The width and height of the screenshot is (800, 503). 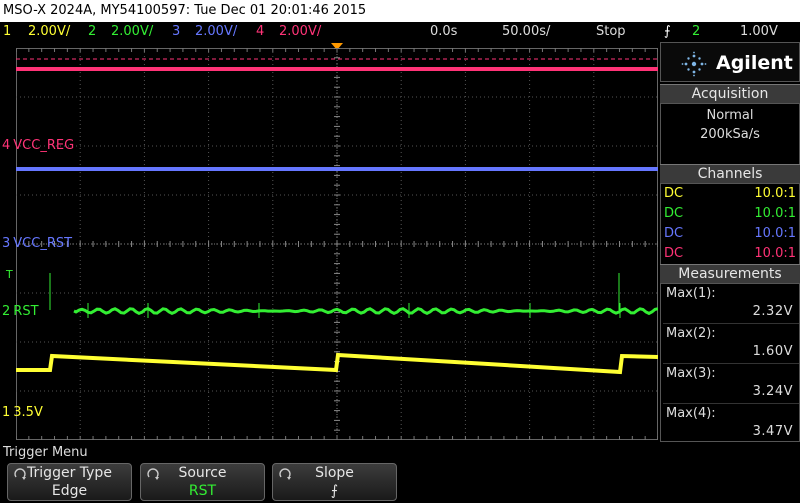 I want to click on ch3-marker-number: 3, so click(x=6, y=243).